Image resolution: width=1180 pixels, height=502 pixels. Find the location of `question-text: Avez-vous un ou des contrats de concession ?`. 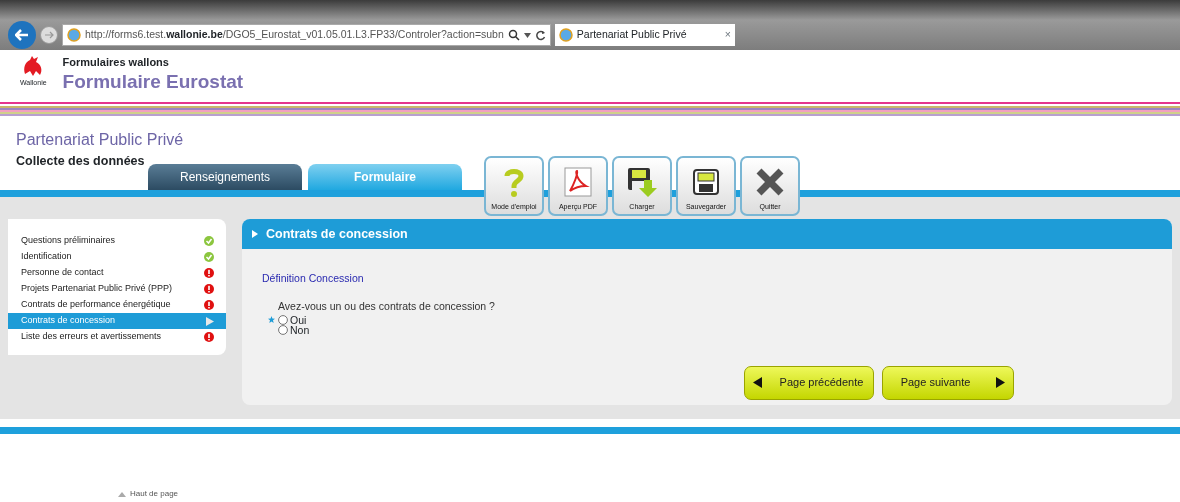

question-text: Avez-vous un ou des contrats de concession ? is located at coordinates (387, 306).